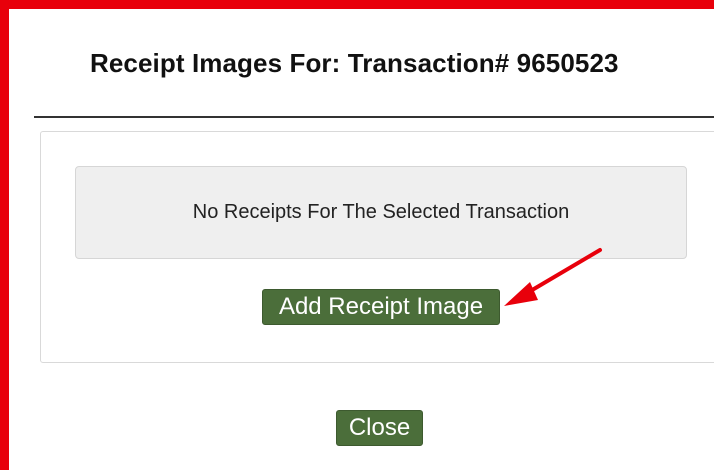 The height and width of the screenshot is (470, 714). Describe the element at coordinates (379, 428) in the screenshot. I see `close-button: Close` at that location.